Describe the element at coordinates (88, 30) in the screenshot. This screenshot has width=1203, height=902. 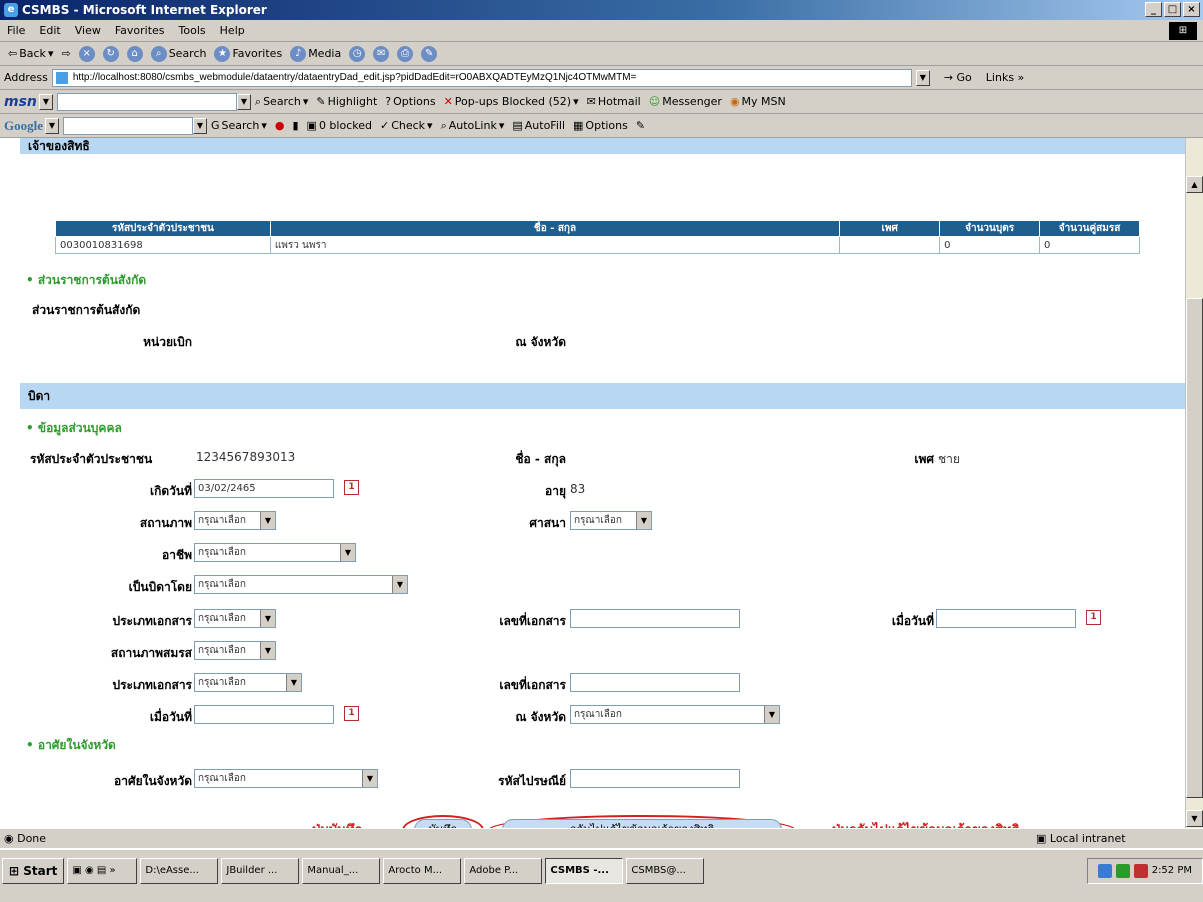
I see `menu-view: View` at that location.